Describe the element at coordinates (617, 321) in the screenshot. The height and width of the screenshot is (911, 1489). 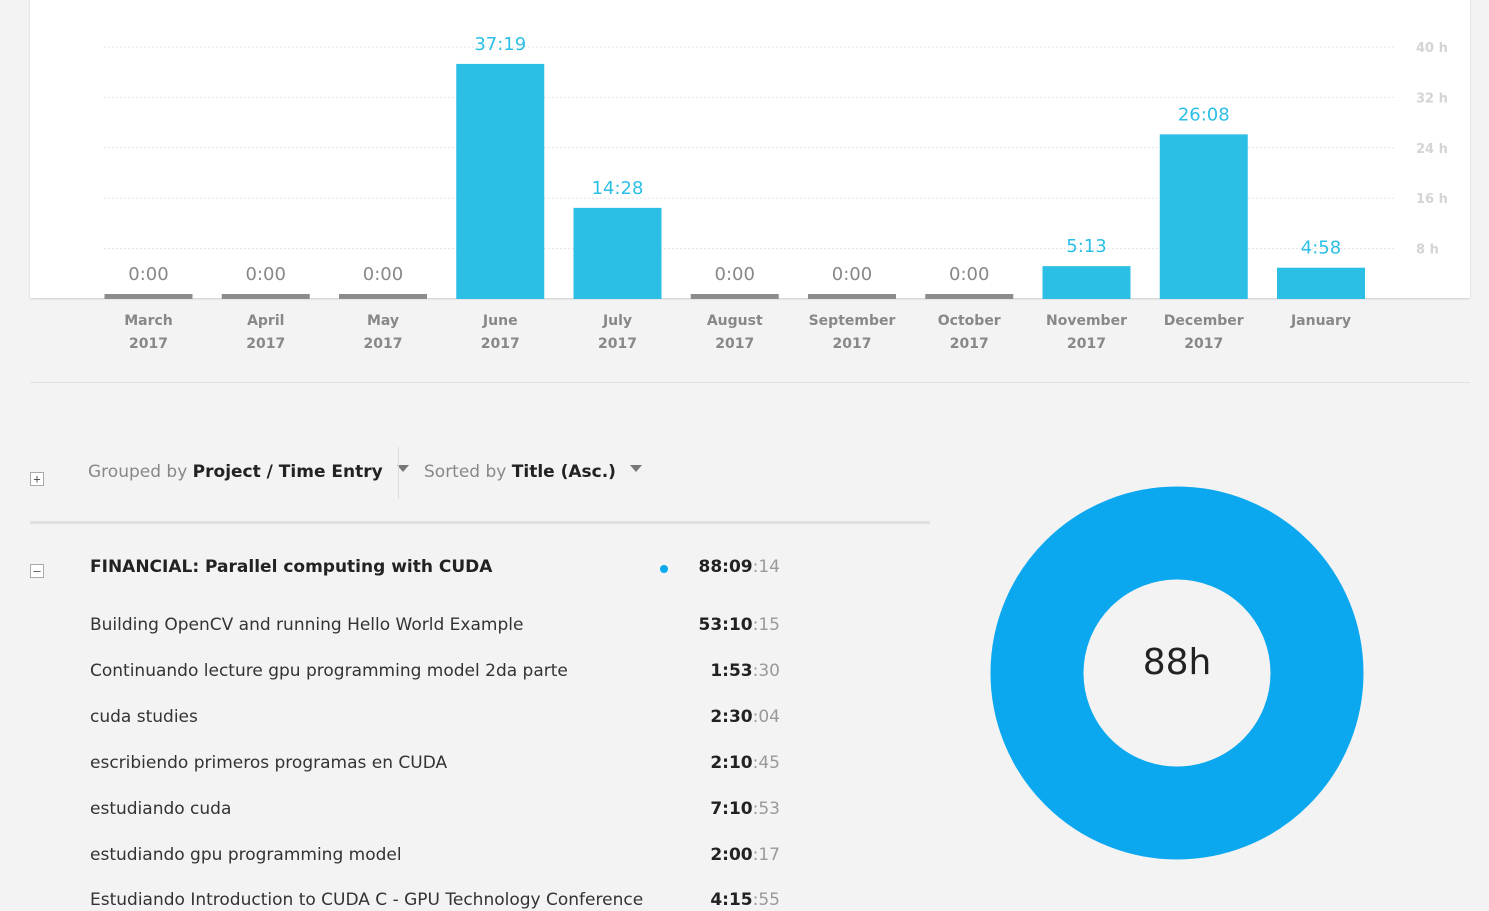
I see `x-month-label: July` at that location.